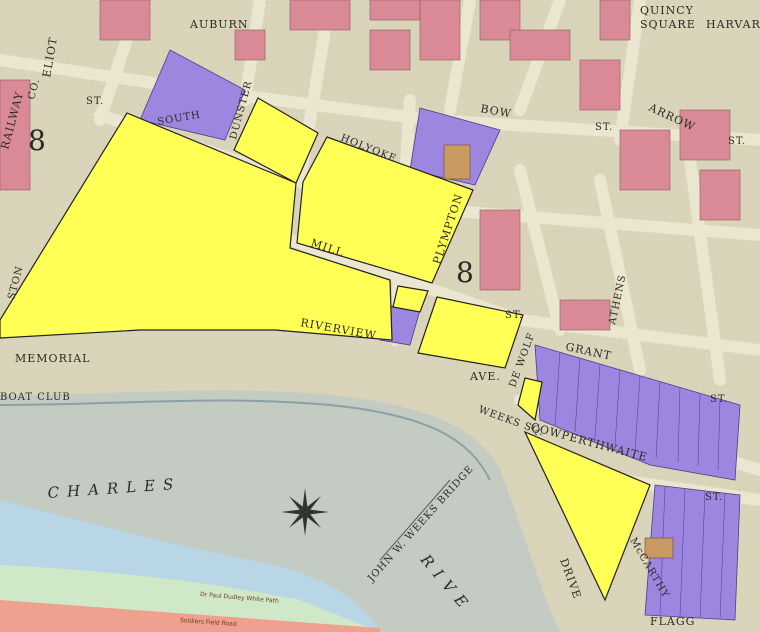 The height and width of the screenshot is (632, 760). Describe the element at coordinates (719, 399) in the screenshot. I see `label-st-grant: ST.` at that location.